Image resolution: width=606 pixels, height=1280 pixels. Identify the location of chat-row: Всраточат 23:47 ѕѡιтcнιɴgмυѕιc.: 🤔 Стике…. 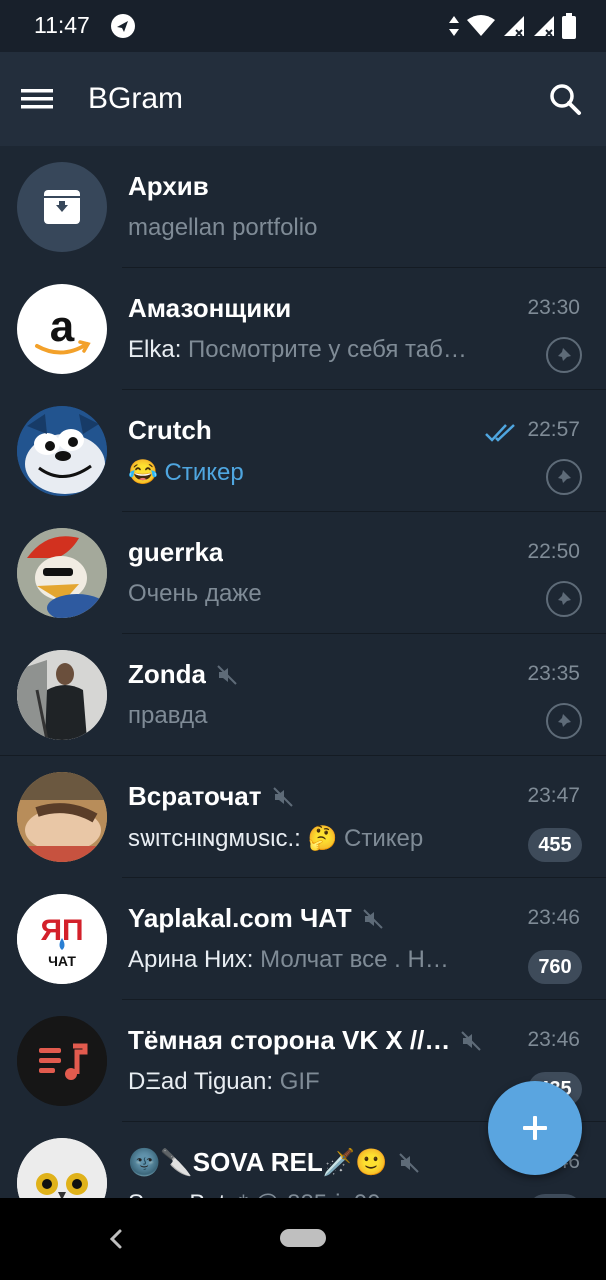
(303, 817).